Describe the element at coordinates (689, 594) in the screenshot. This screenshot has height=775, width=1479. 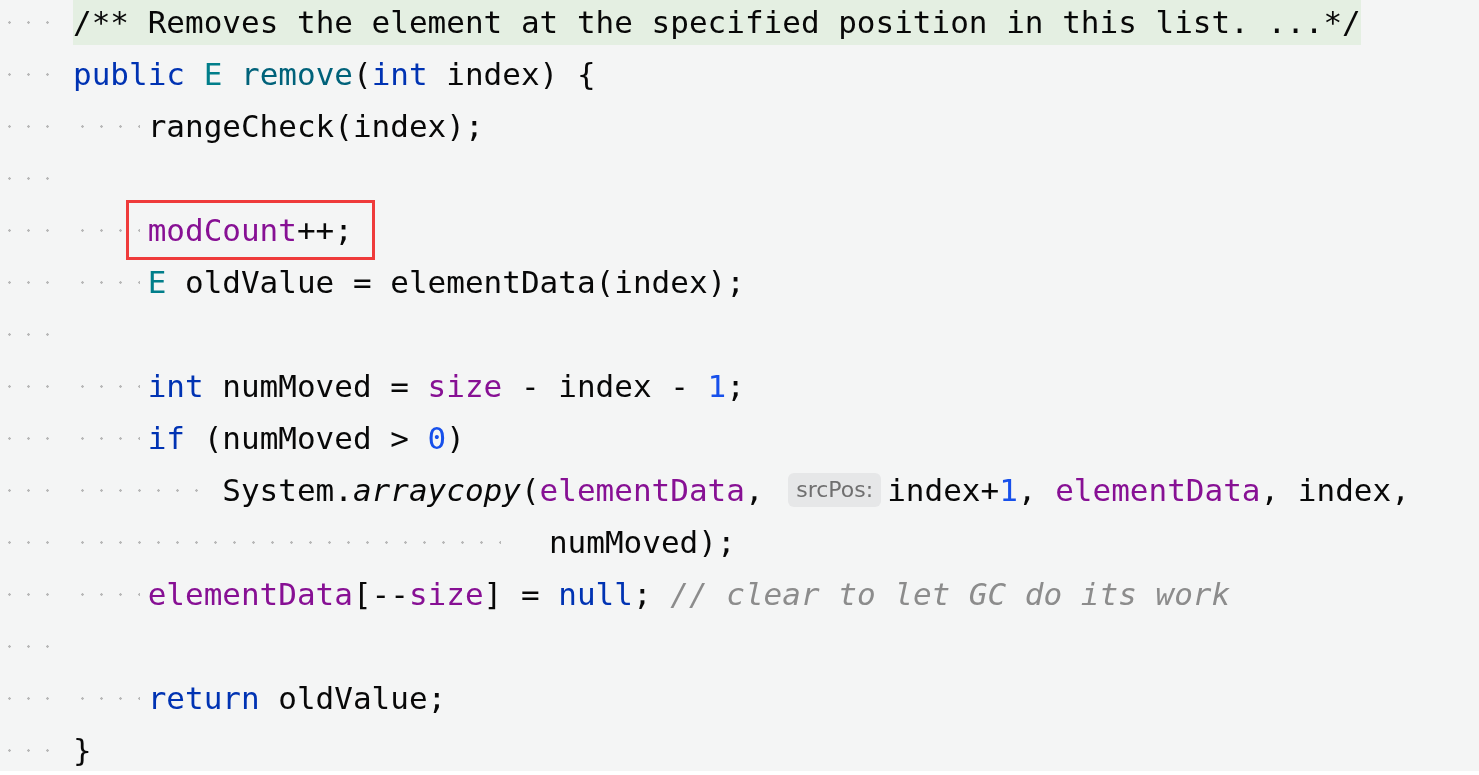
I see `code-text: elementData[--size] = null; // clear to let GC do its work` at that location.